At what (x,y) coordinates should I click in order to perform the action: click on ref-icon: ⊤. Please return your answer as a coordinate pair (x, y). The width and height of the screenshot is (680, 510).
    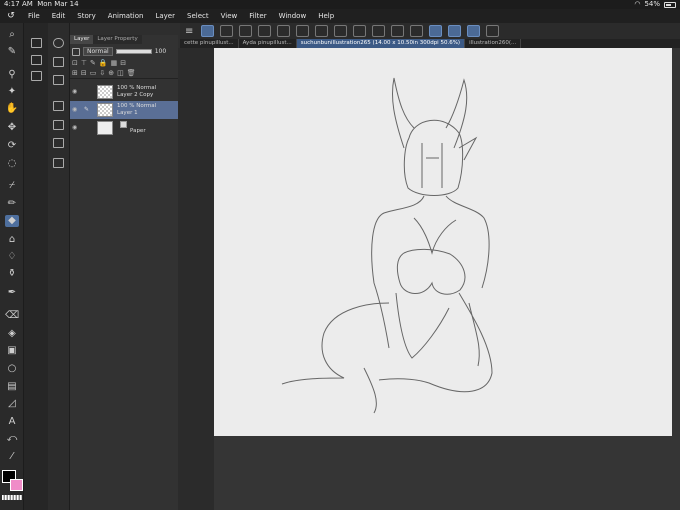
    Looking at the image, I should click on (84, 63).